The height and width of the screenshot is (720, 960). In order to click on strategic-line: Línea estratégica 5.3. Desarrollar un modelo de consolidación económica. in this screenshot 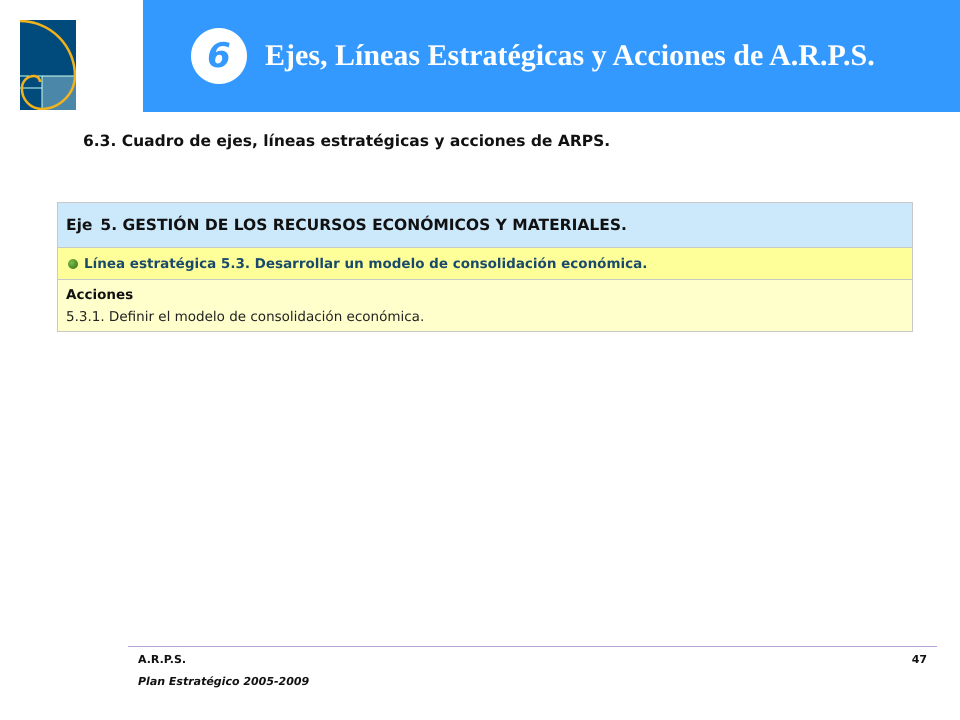, I will do `click(366, 264)`.